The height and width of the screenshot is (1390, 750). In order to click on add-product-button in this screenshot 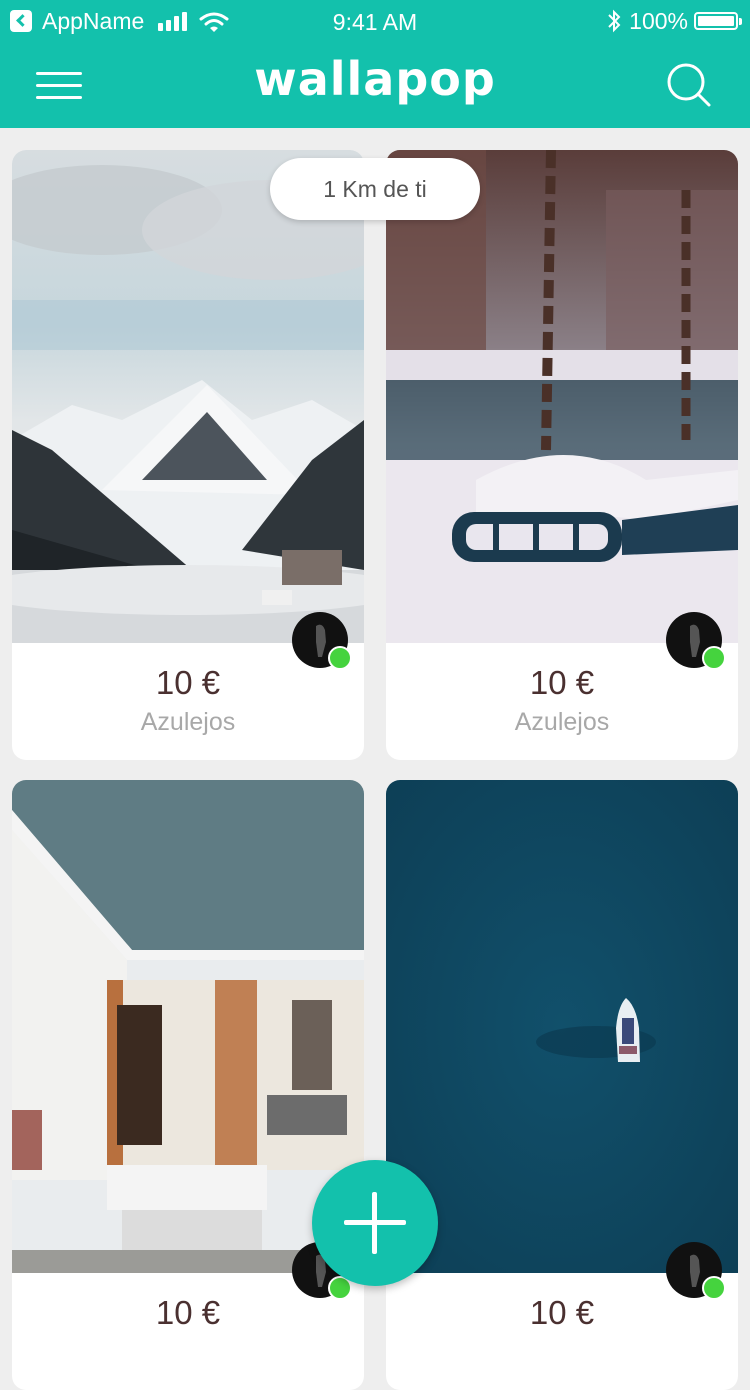, I will do `click(375, 1223)`.